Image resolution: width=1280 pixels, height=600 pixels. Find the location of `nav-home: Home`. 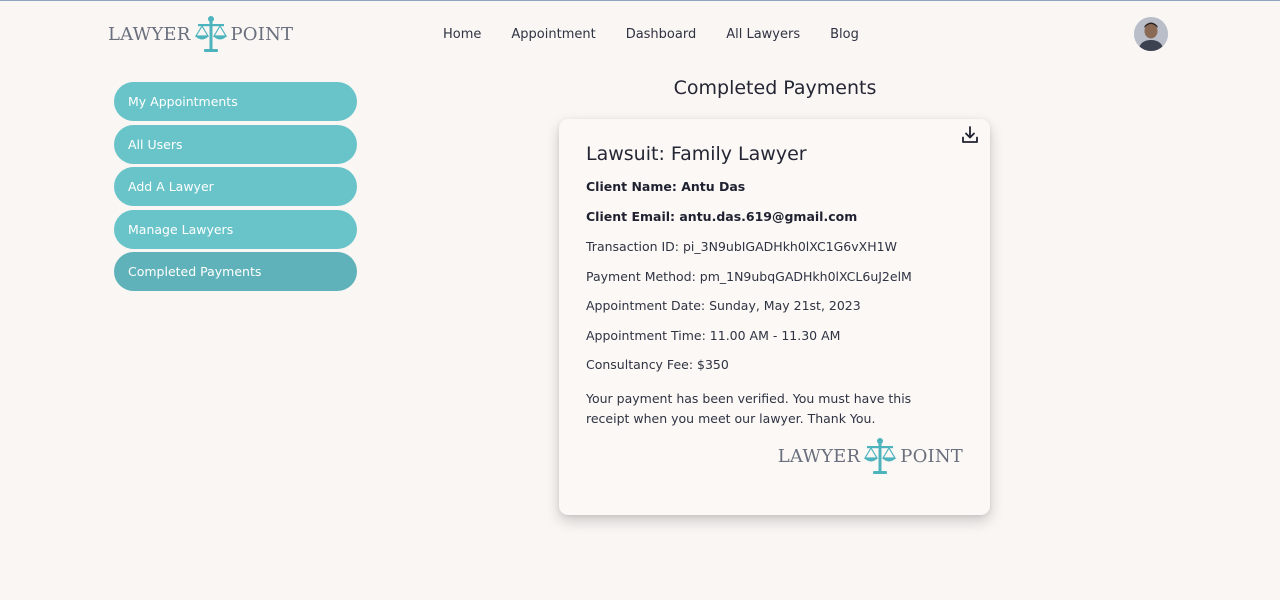

nav-home: Home is located at coordinates (462, 34).